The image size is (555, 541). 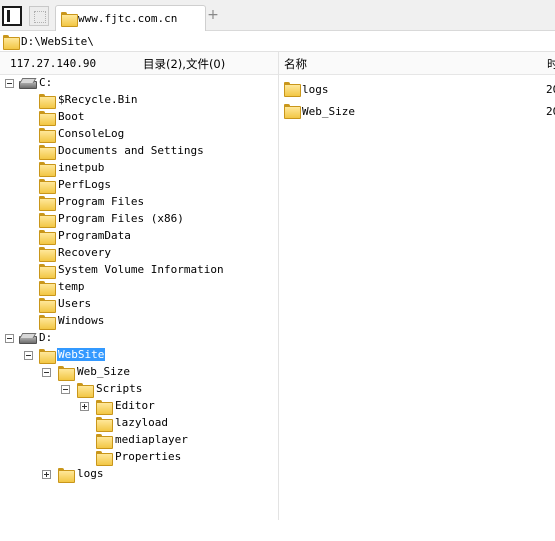 I want to click on tree-item: ProgramData, so click(x=139, y=236).